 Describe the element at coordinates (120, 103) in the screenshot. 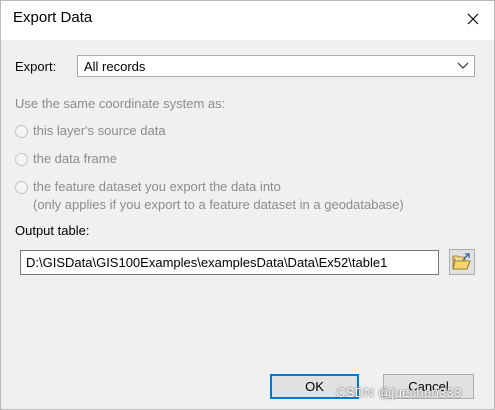

I see `coordinate-heading: Use the same coordinate system as:` at that location.